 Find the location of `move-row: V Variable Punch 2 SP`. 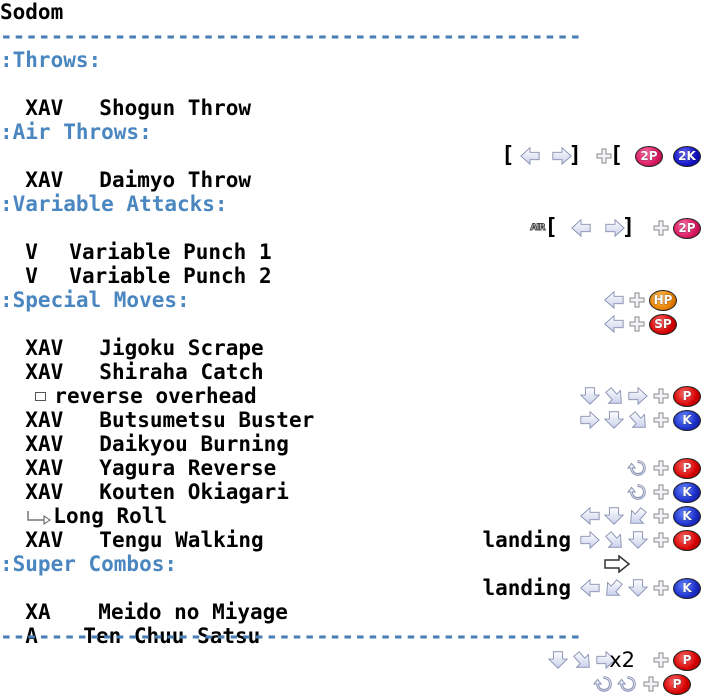

move-row: V Variable Punch 2 SP is located at coordinates (352, 287).